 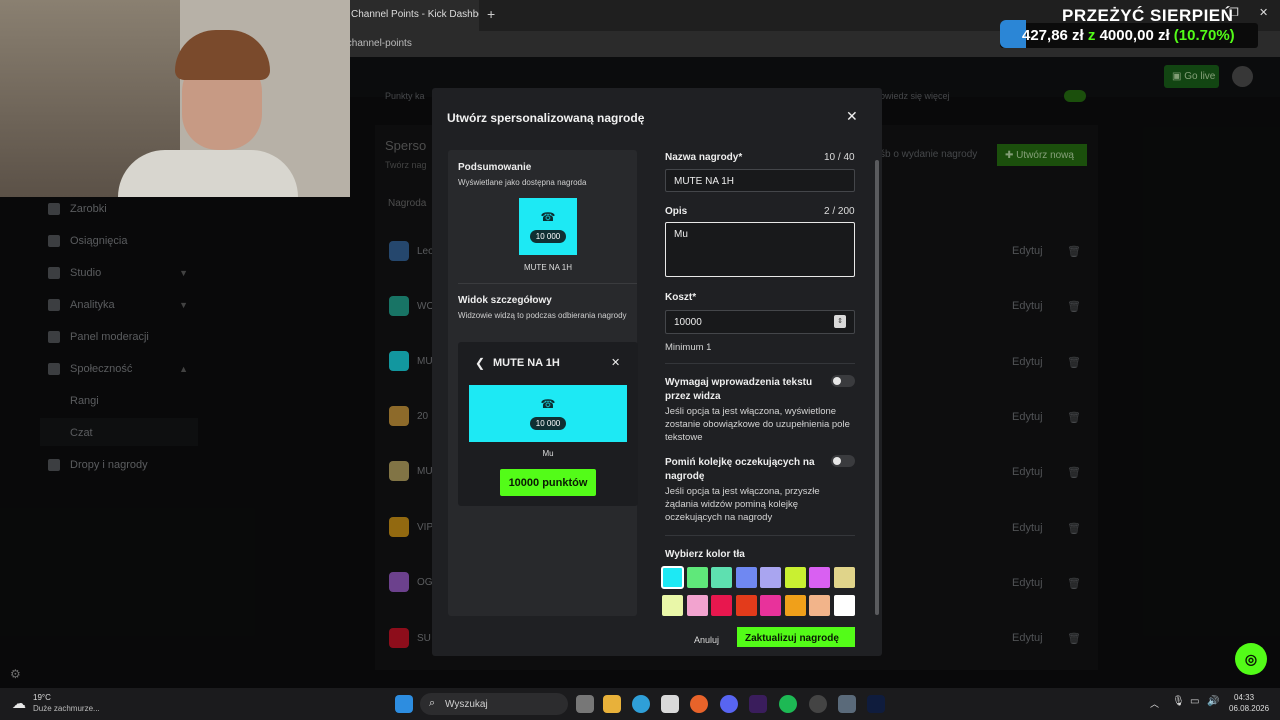 I want to click on modal-scrollbar, so click(x=877, y=387).